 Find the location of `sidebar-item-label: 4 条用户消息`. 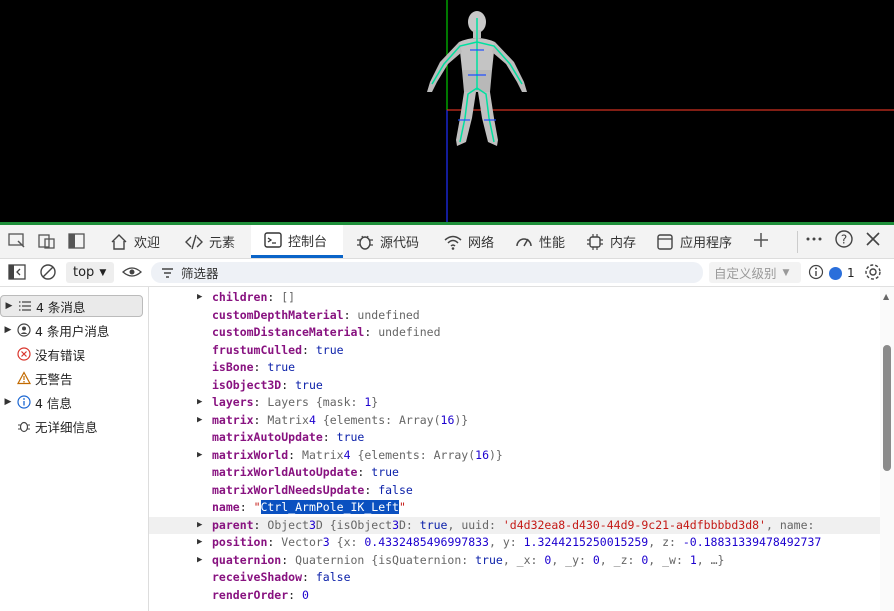

sidebar-item-label: 4 条用户消息 is located at coordinates (72, 331).